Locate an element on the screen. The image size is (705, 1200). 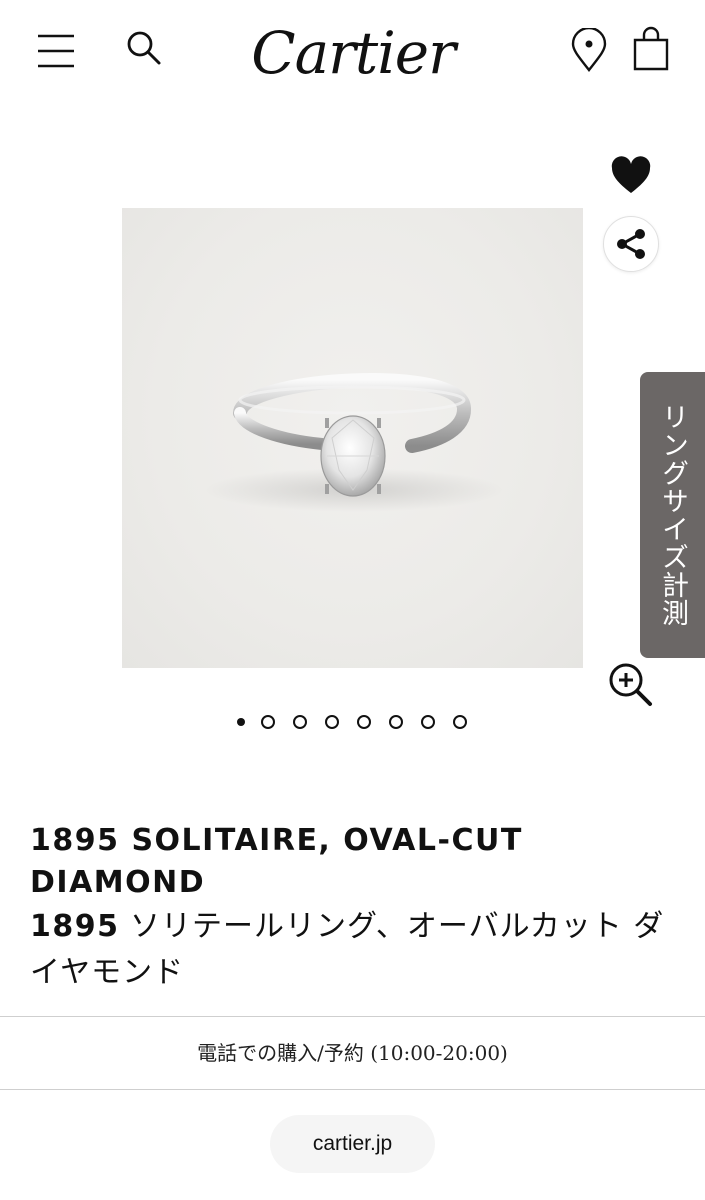
header: Cartier is located at coordinates (352, 55).